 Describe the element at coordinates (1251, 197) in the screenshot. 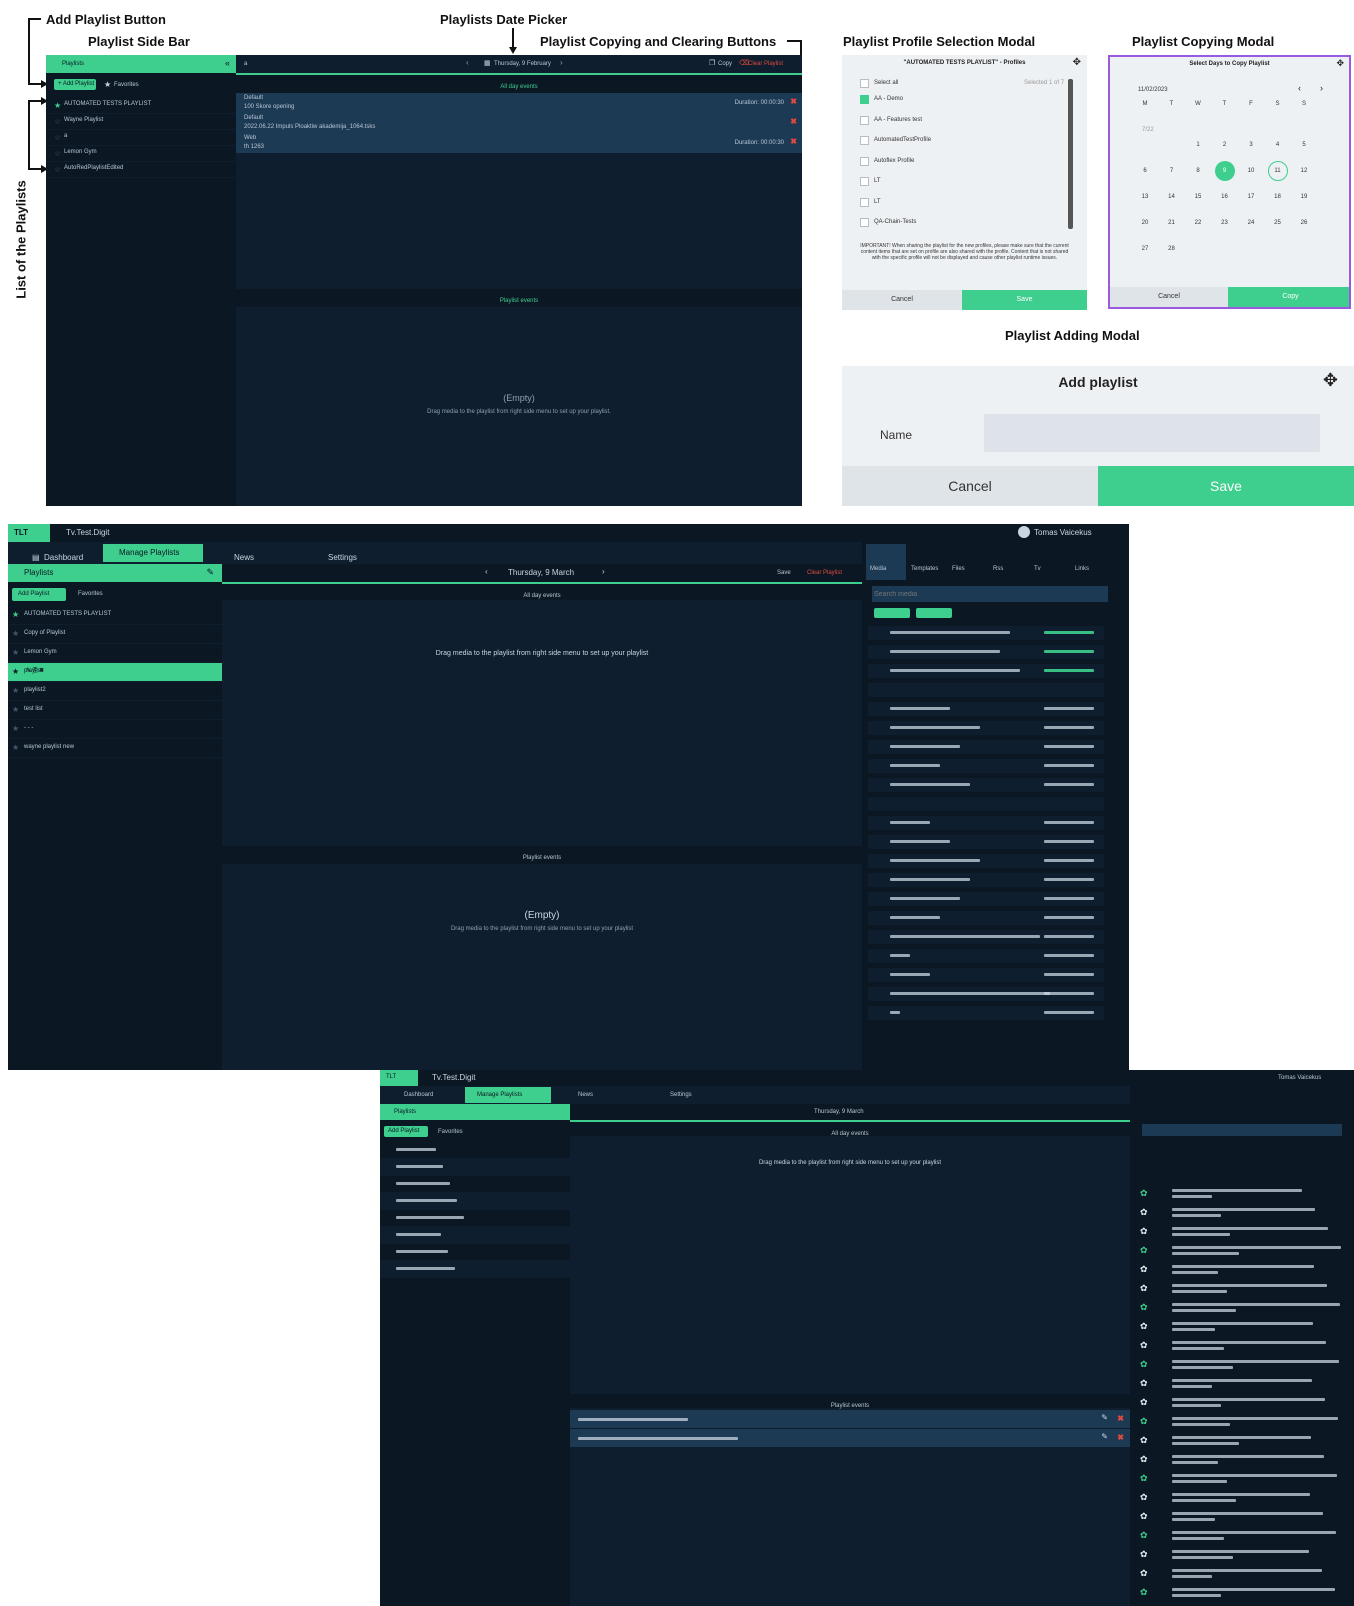

I see `calendar-day: 17` at that location.